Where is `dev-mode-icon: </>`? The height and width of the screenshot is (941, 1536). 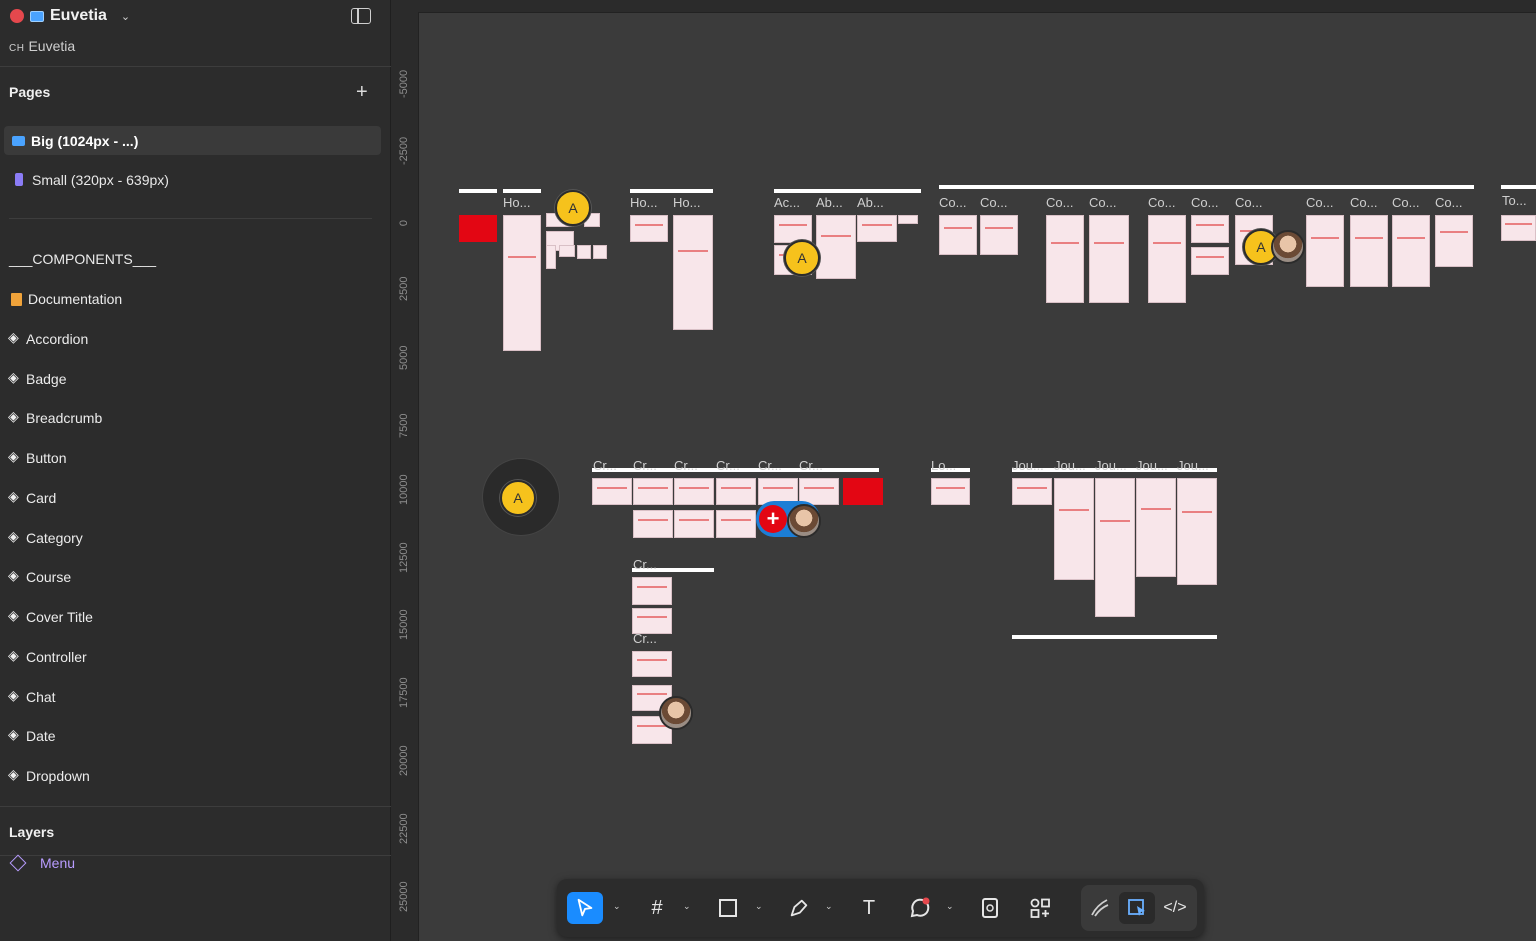 dev-mode-icon: </> is located at coordinates (1175, 908).